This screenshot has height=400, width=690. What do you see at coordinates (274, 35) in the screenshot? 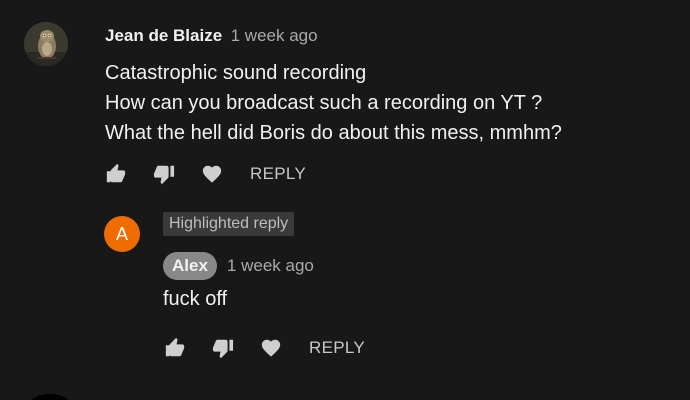
I see `timestamp: 1 week ago` at bounding box center [274, 35].